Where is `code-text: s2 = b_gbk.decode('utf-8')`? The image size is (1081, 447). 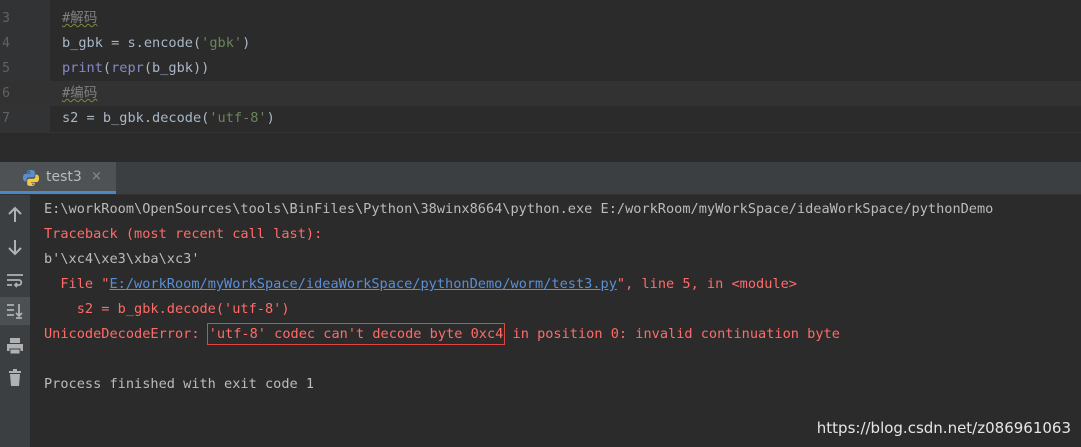 code-text: s2 = b_gbk.decode('utf-8') is located at coordinates (168, 118).